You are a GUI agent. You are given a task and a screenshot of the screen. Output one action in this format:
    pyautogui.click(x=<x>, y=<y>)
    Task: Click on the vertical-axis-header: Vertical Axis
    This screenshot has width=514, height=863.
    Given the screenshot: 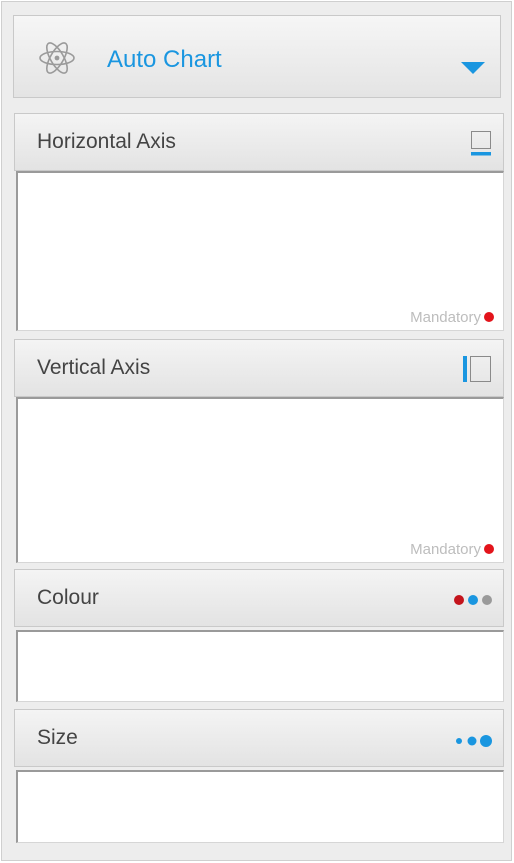 What is the action you would take?
    pyautogui.click(x=259, y=368)
    